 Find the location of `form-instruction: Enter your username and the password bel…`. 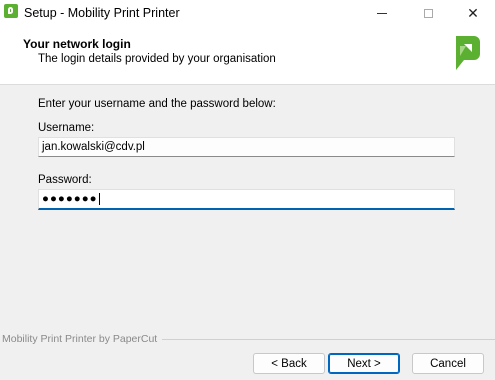

form-instruction: Enter your username and the password bel… is located at coordinates (157, 104).